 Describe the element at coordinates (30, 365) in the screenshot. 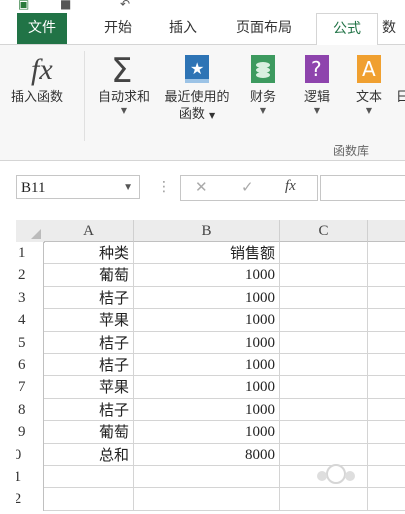

I see `row-header: 6` at that location.